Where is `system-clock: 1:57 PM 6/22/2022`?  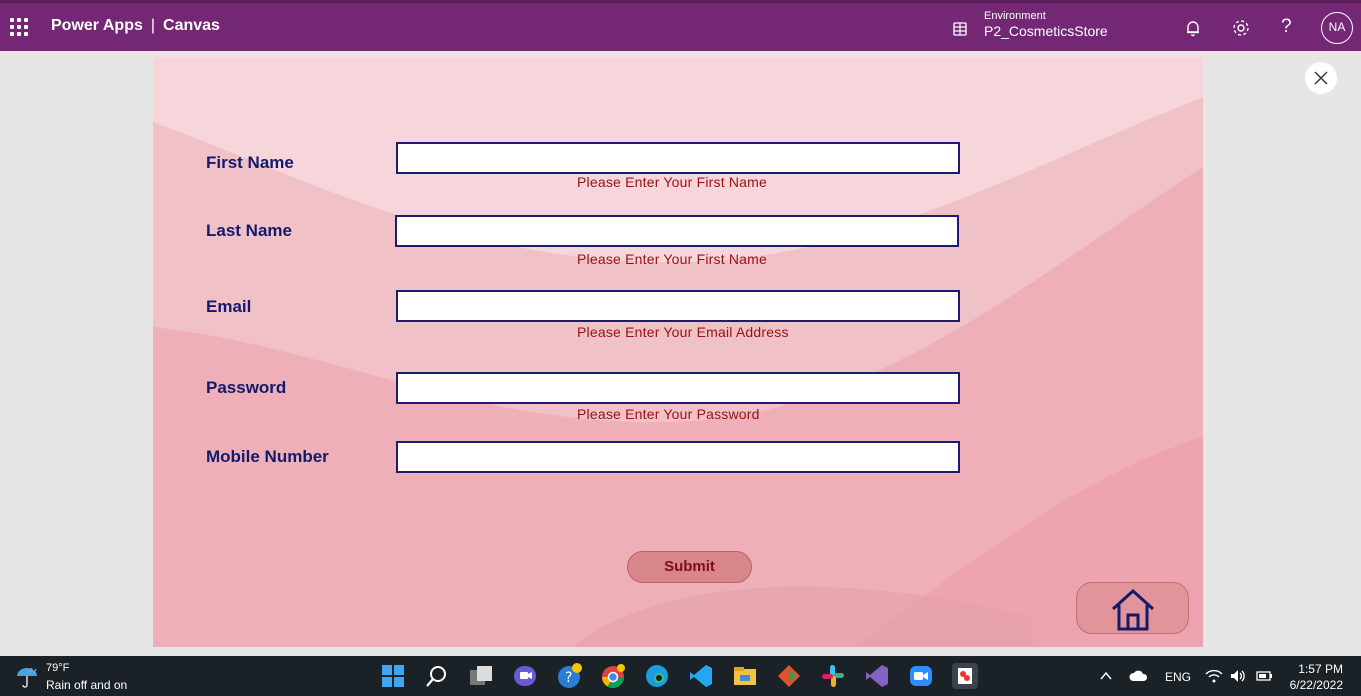 system-clock: 1:57 PM 6/22/2022 is located at coordinates (1313, 677).